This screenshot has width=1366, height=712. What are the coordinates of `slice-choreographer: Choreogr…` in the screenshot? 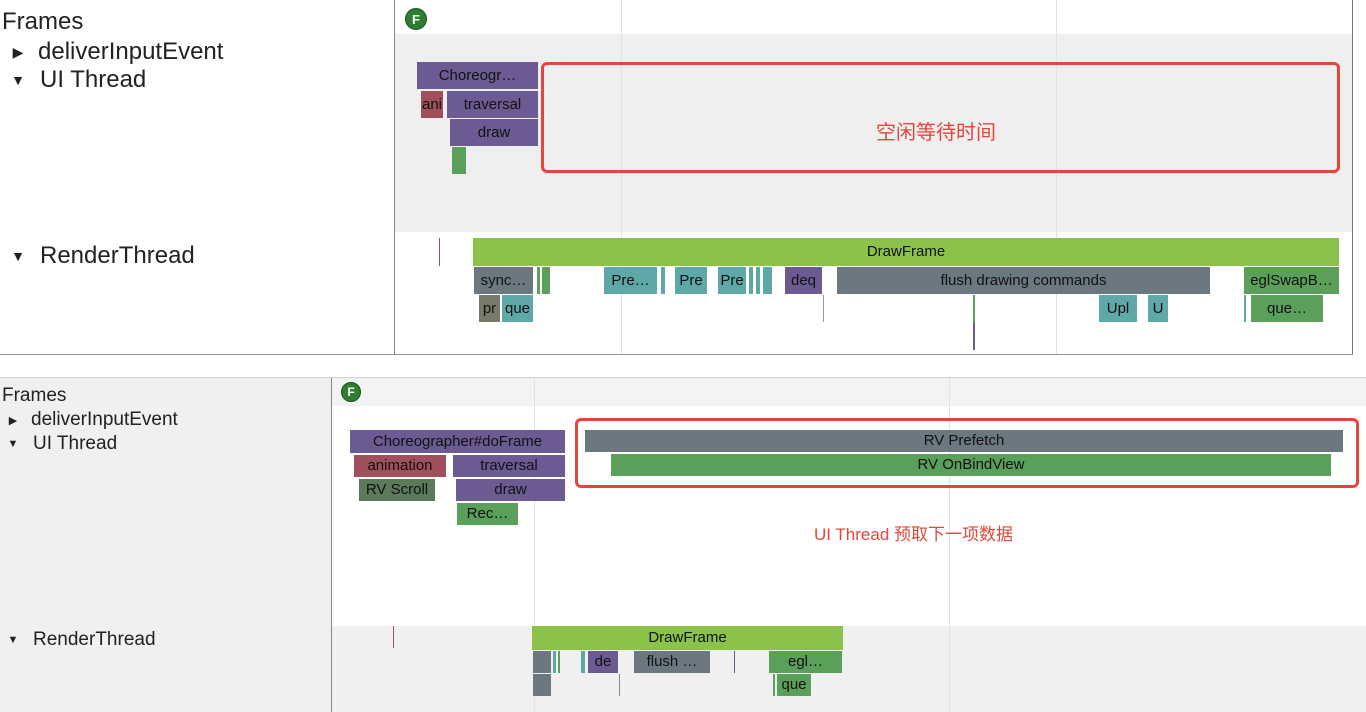 It's located at (477, 75).